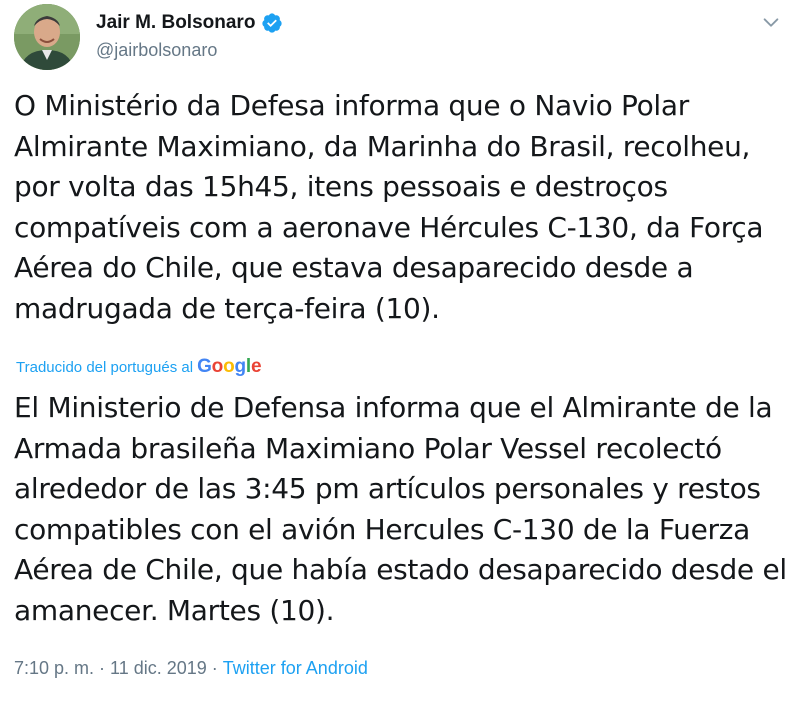 Image resolution: width=800 pixels, height=705 pixels. What do you see at coordinates (272, 23) in the screenshot?
I see `verified-badge-icon` at bounding box center [272, 23].